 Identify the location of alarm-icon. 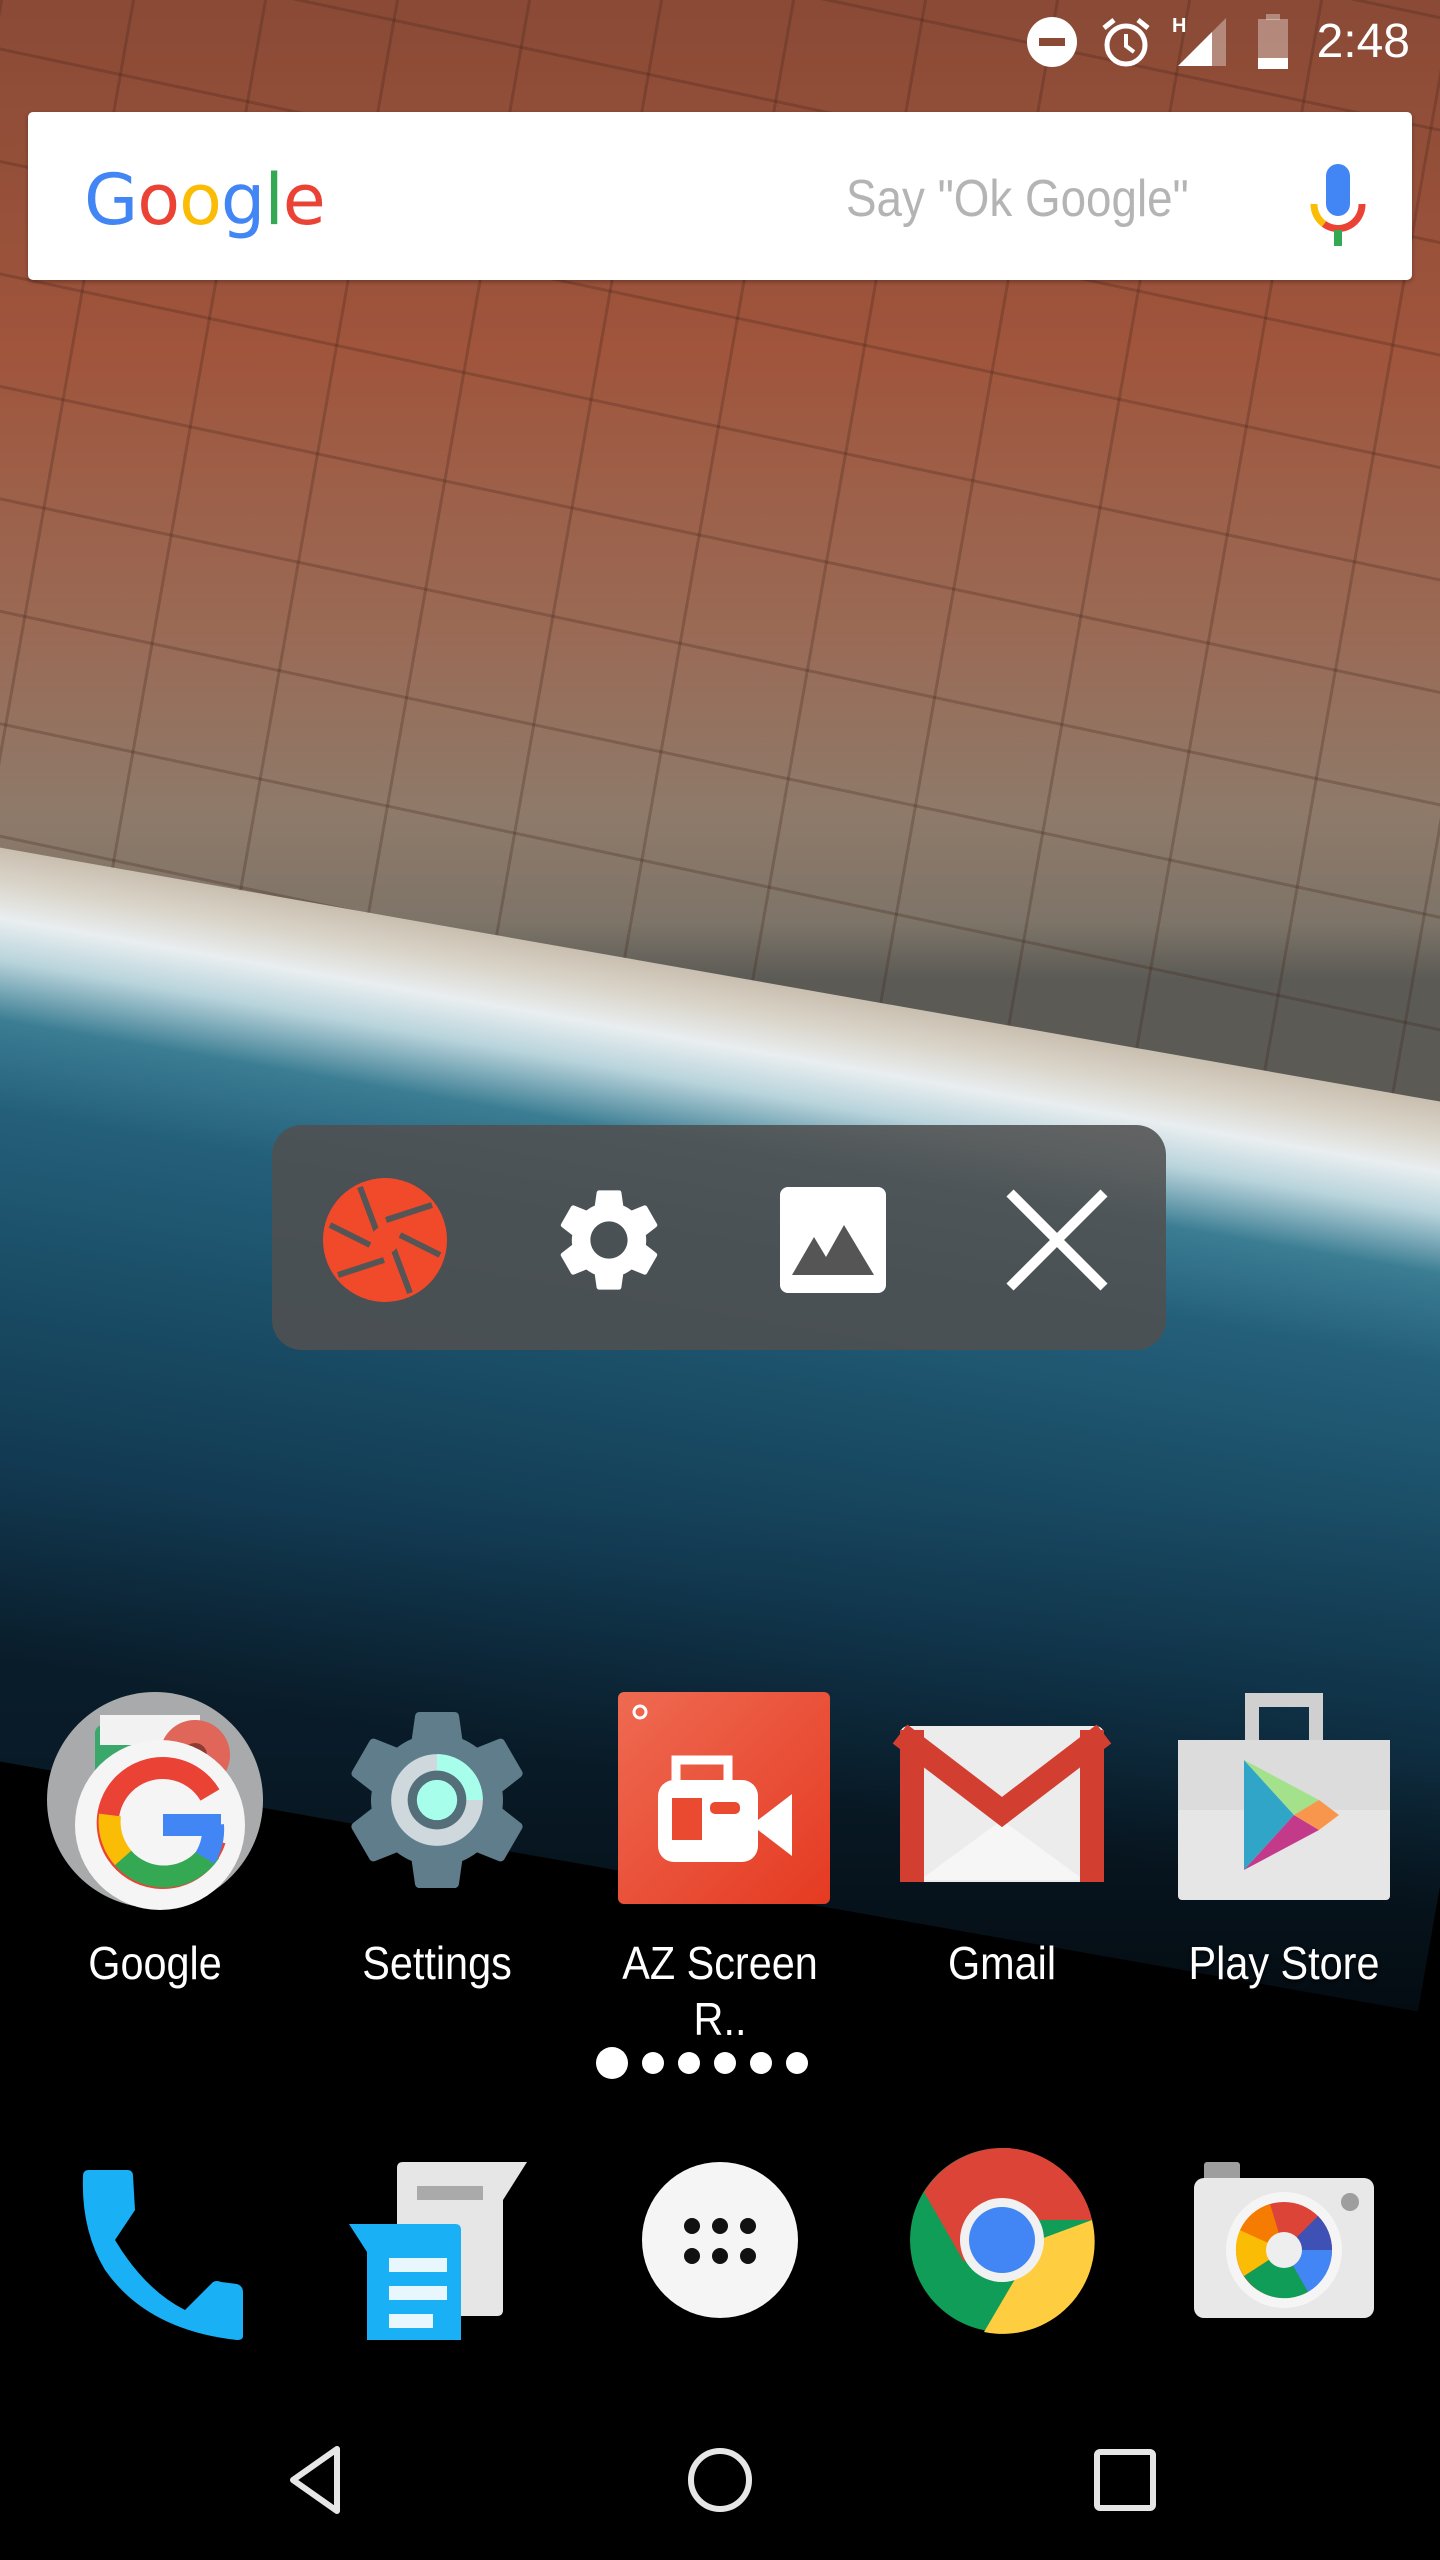
(1126, 42).